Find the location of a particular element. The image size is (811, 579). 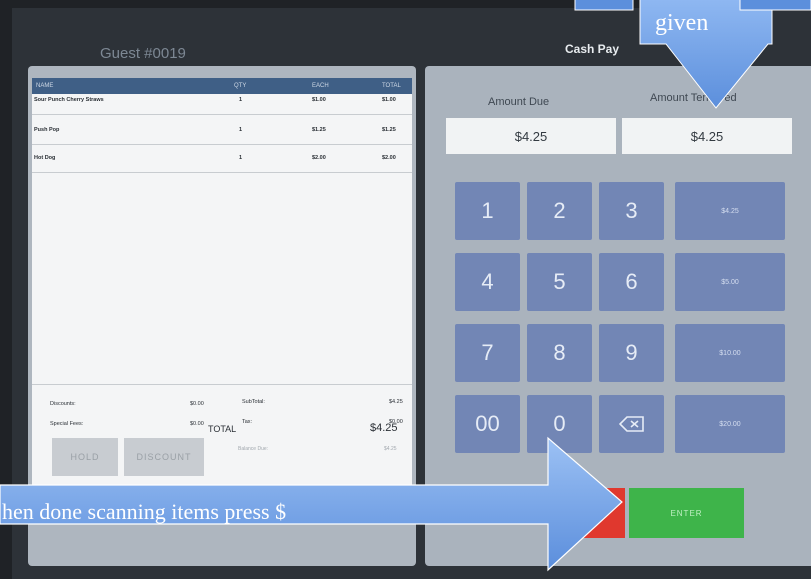

col-name: NAME is located at coordinates (45, 86).